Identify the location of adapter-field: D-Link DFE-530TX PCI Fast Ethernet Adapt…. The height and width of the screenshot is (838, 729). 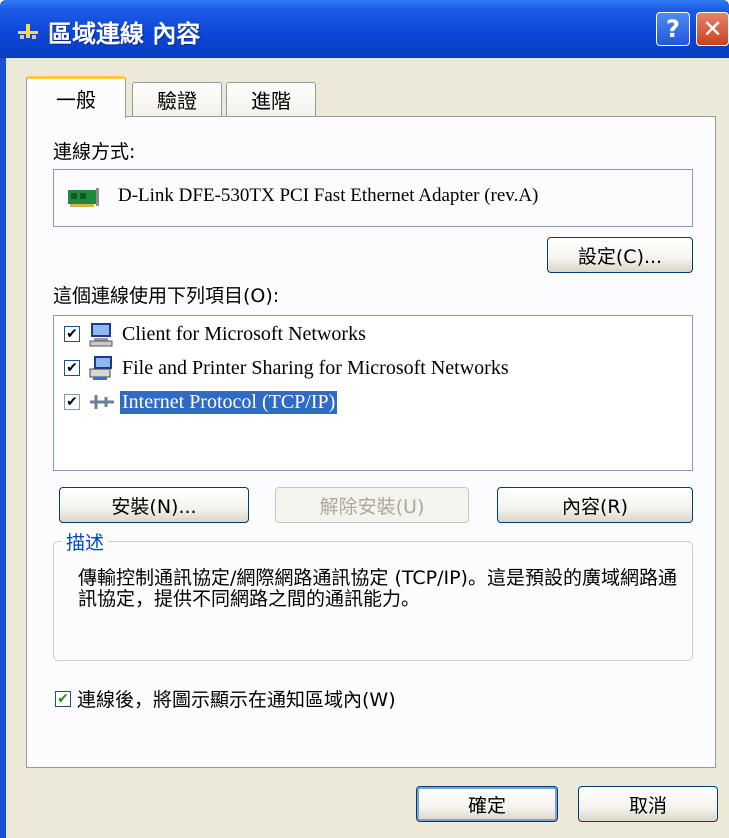
(373, 198).